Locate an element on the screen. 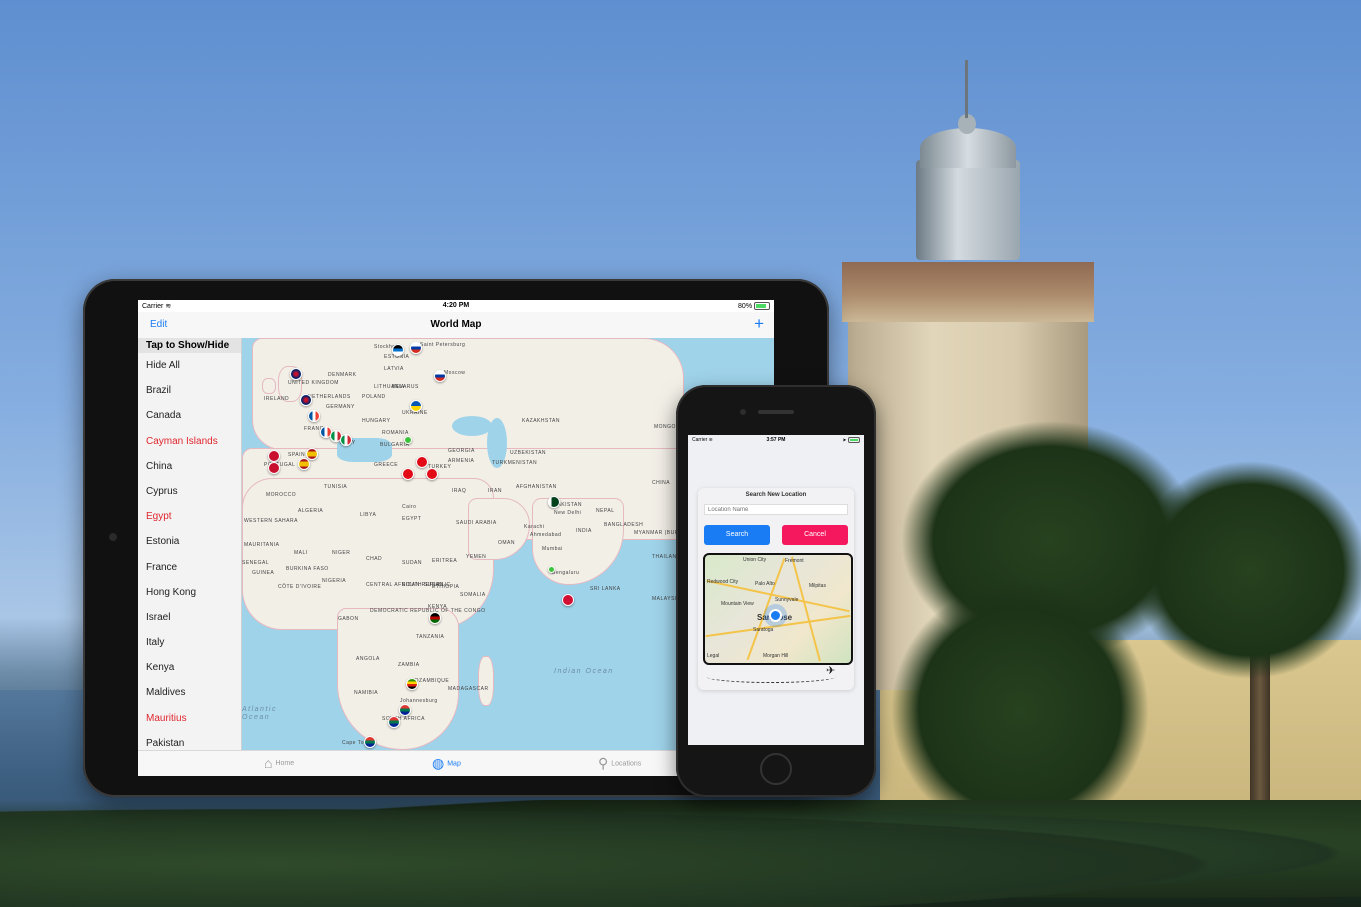 This screenshot has height=907, width=1361. flag-pin-spain is located at coordinates (312, 454).